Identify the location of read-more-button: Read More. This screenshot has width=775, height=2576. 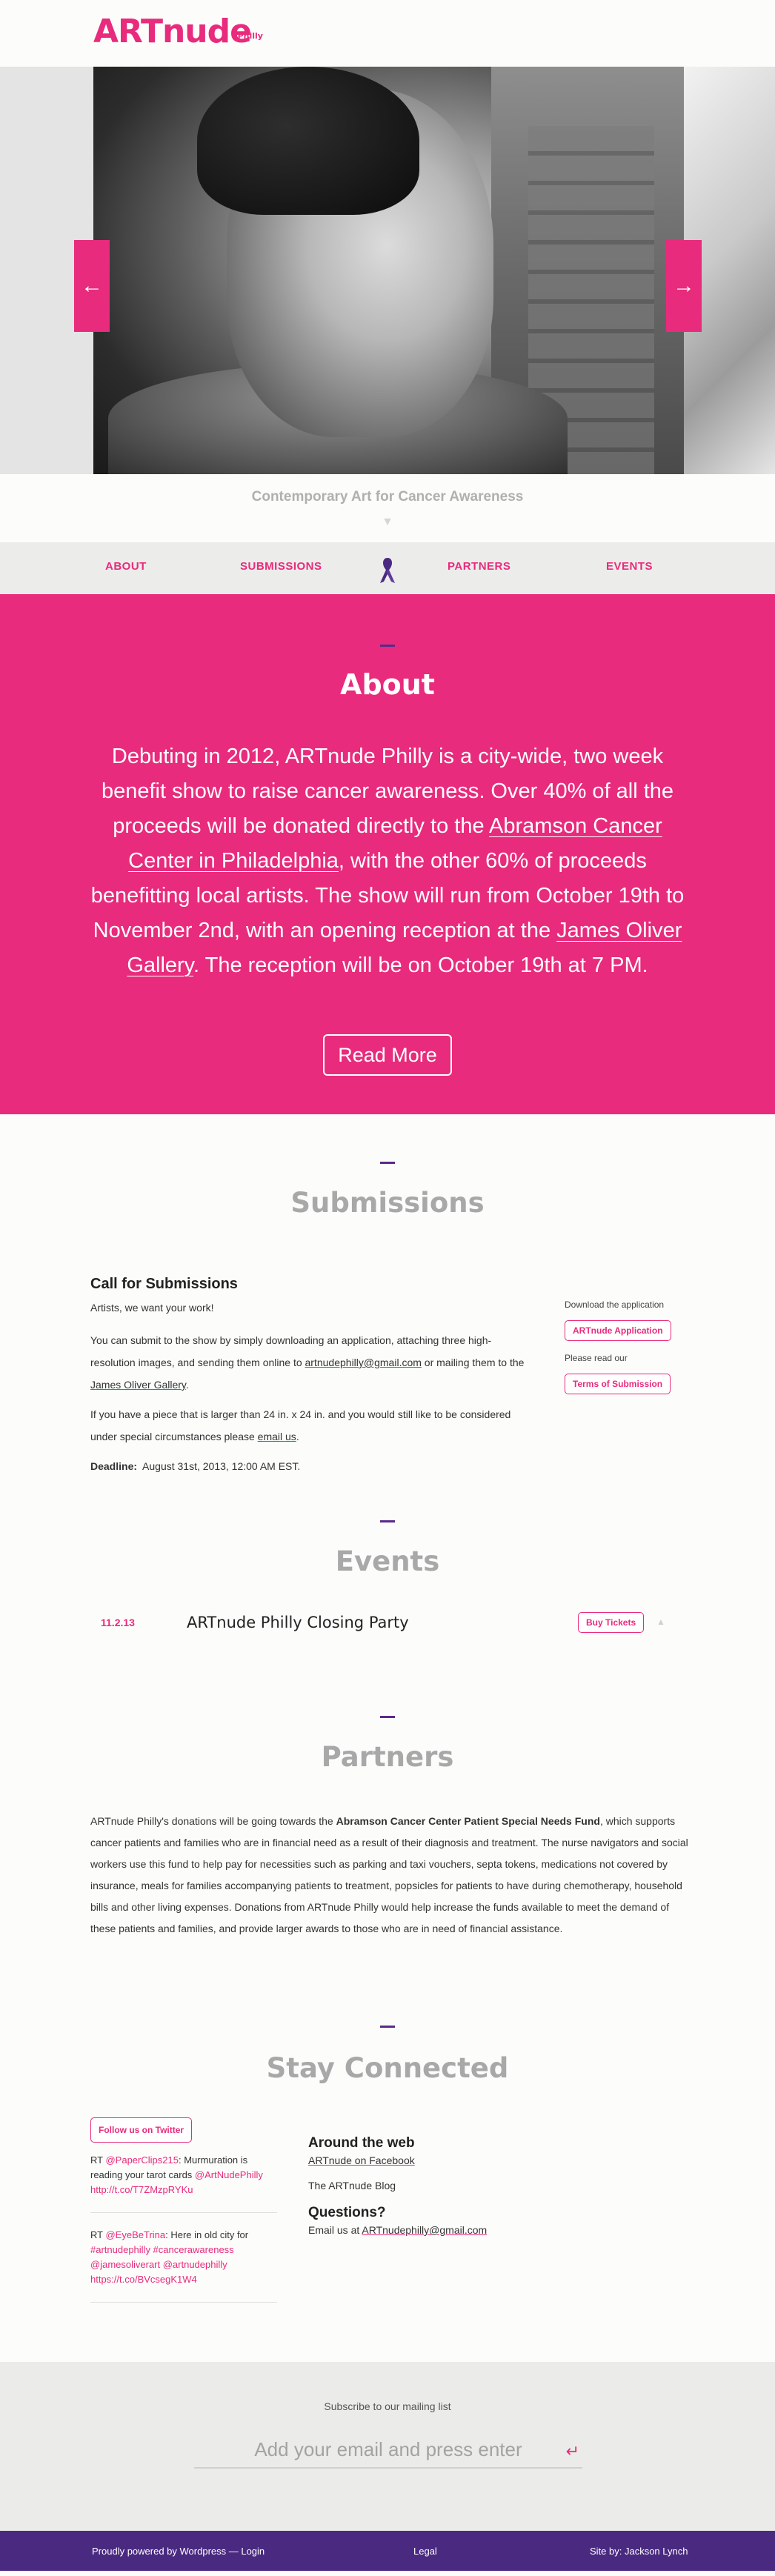
(387, 1055).